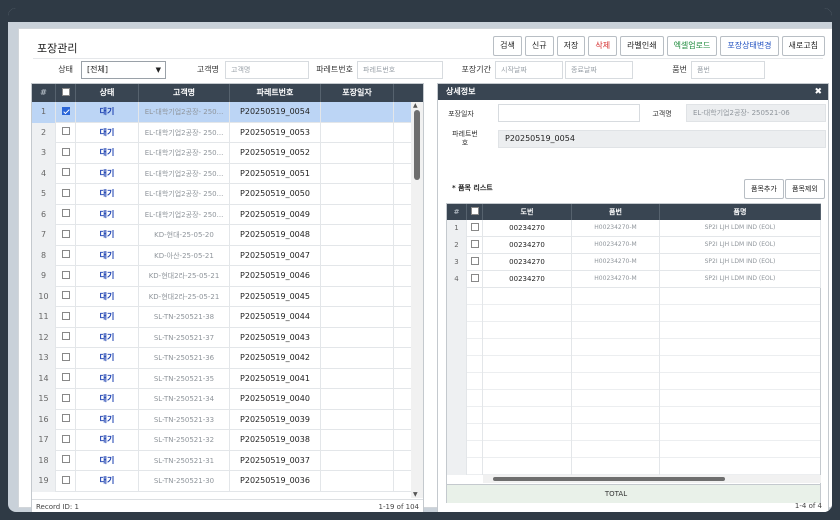 Image resolution: width=840 pixels, height=520 pixels. Describe the element at coordinates (222, 214) in the screenshot. I see `table-row: 6 대기 EL-대학기업2공장- 250... P20250519_0049` at that location.